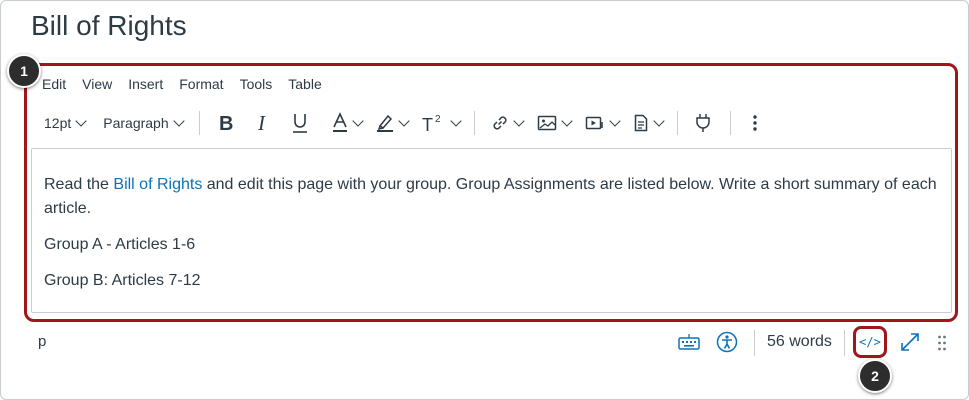 The width and height of the screenshot is (969, 400). I want to click on callout-badge-1: 1, so click(24, 71).